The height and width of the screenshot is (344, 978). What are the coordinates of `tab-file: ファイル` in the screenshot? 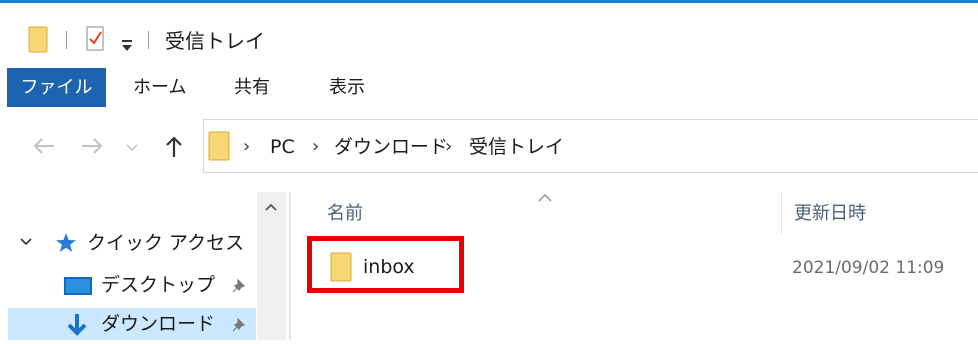 It's located at (56, 87).